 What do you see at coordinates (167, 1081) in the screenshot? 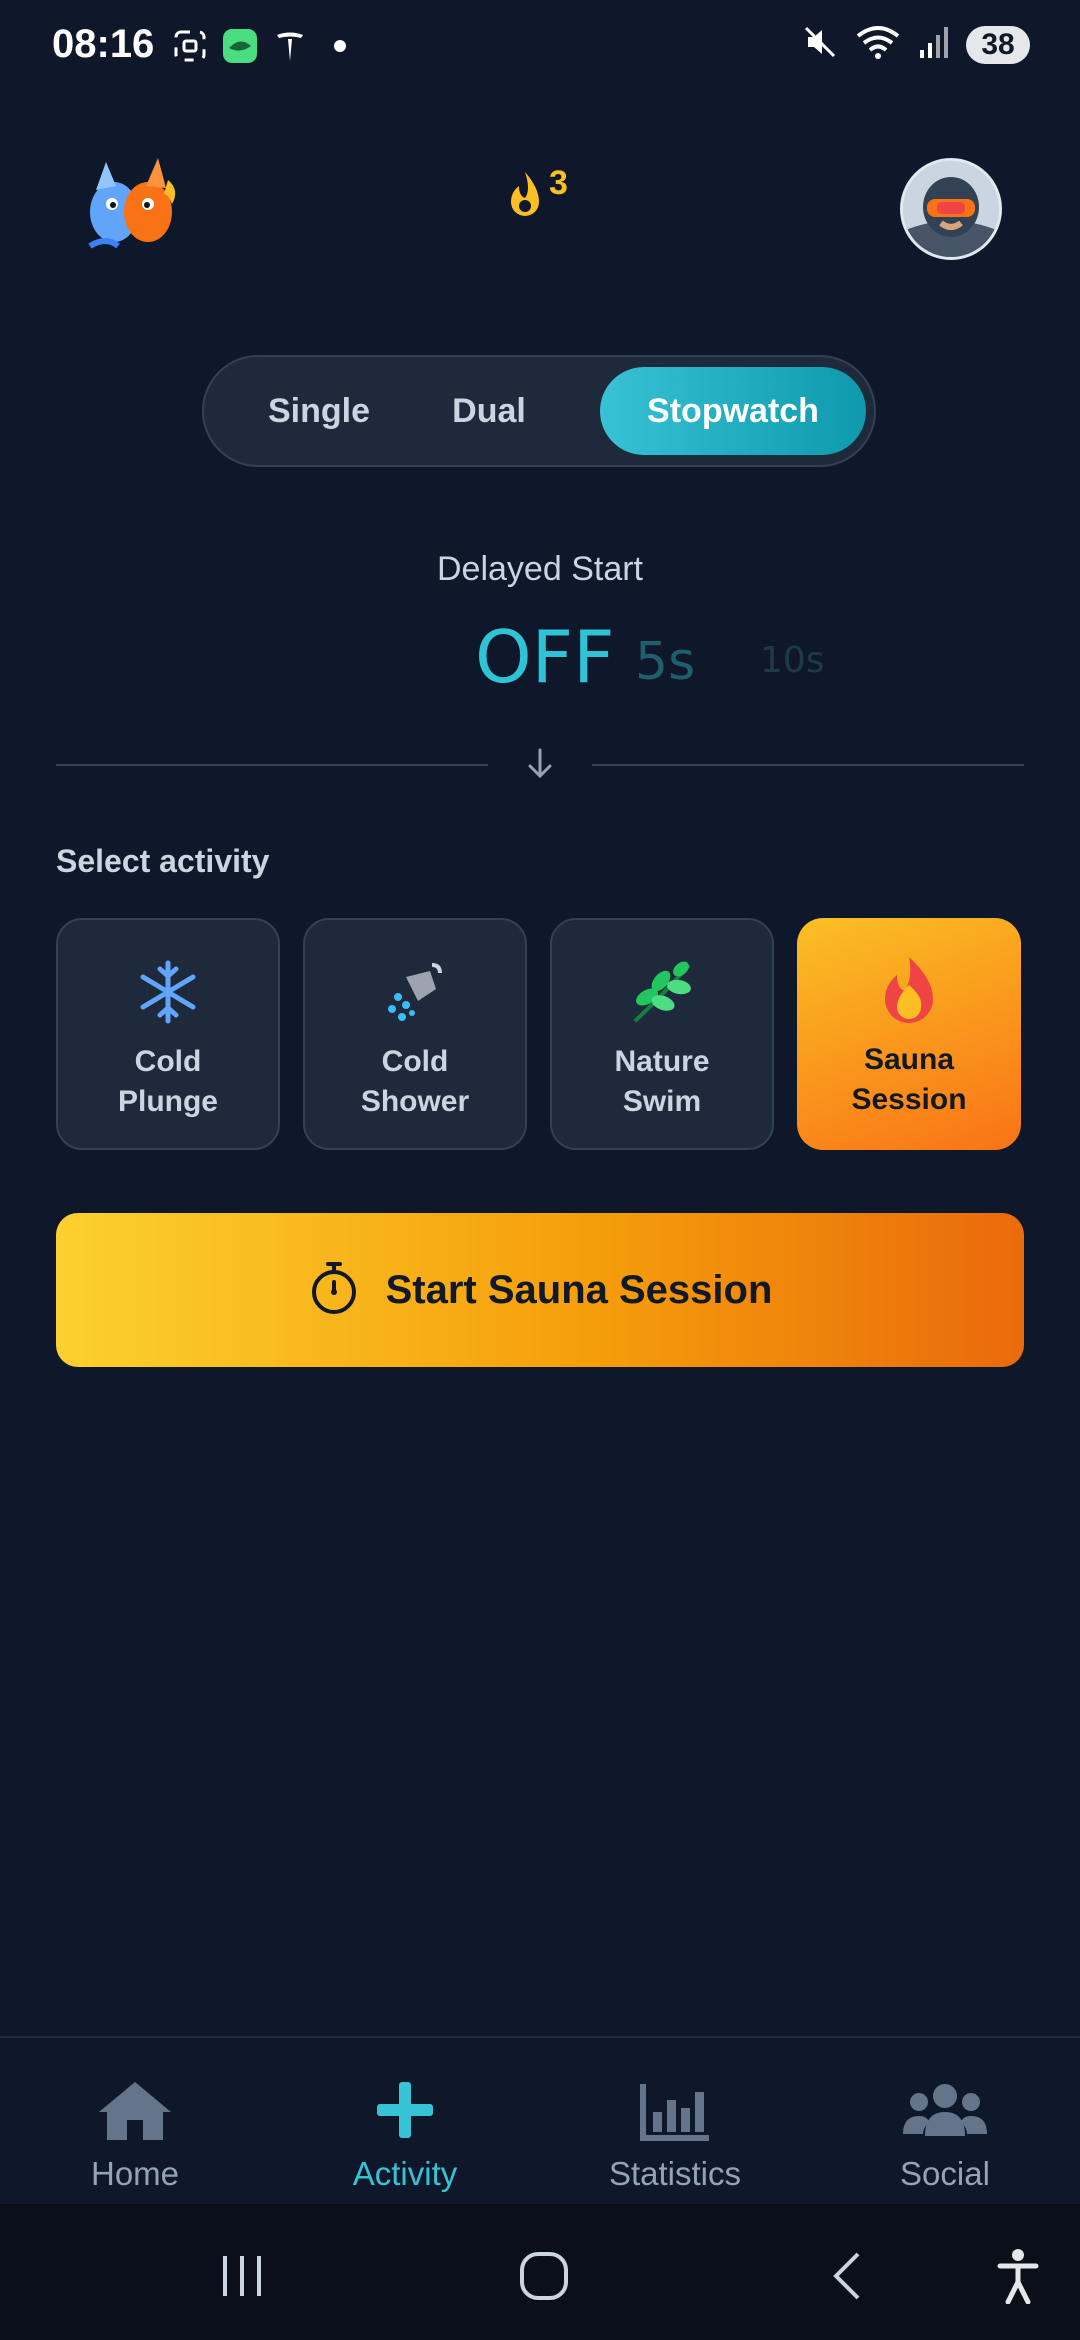
I see `activity-label: Cold Plunge` at bounding box center [167, 1081].